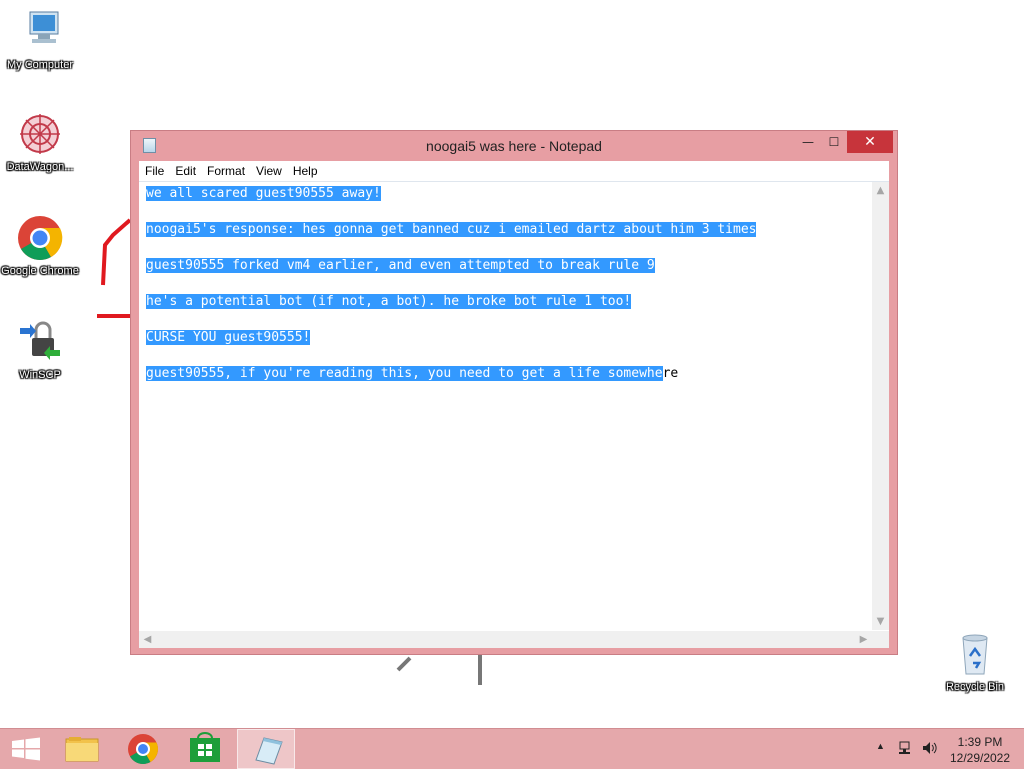  I want to click on menu-file: File, so click(154, 171).